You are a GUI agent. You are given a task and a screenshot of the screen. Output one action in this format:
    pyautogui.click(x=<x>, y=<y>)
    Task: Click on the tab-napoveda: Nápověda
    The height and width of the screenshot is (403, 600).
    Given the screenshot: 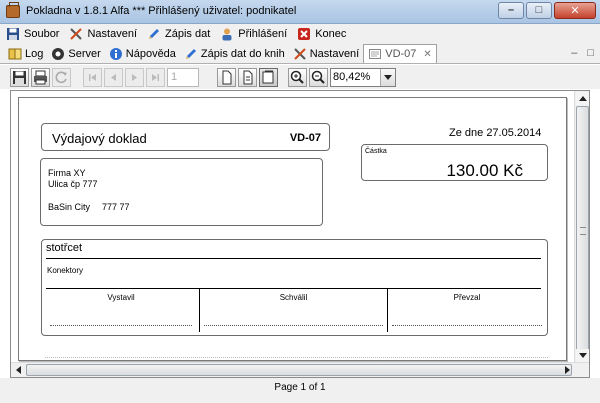 What is the action you would take?
    pyautogui.click(x=142, y=53)
    